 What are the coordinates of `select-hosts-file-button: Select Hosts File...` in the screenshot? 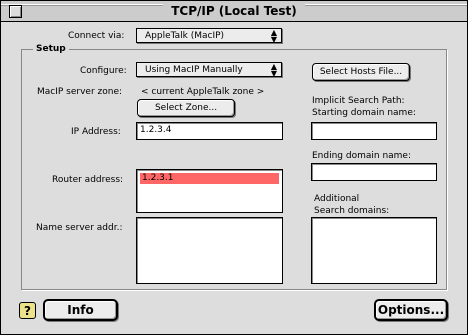 It's located at (361, 72).